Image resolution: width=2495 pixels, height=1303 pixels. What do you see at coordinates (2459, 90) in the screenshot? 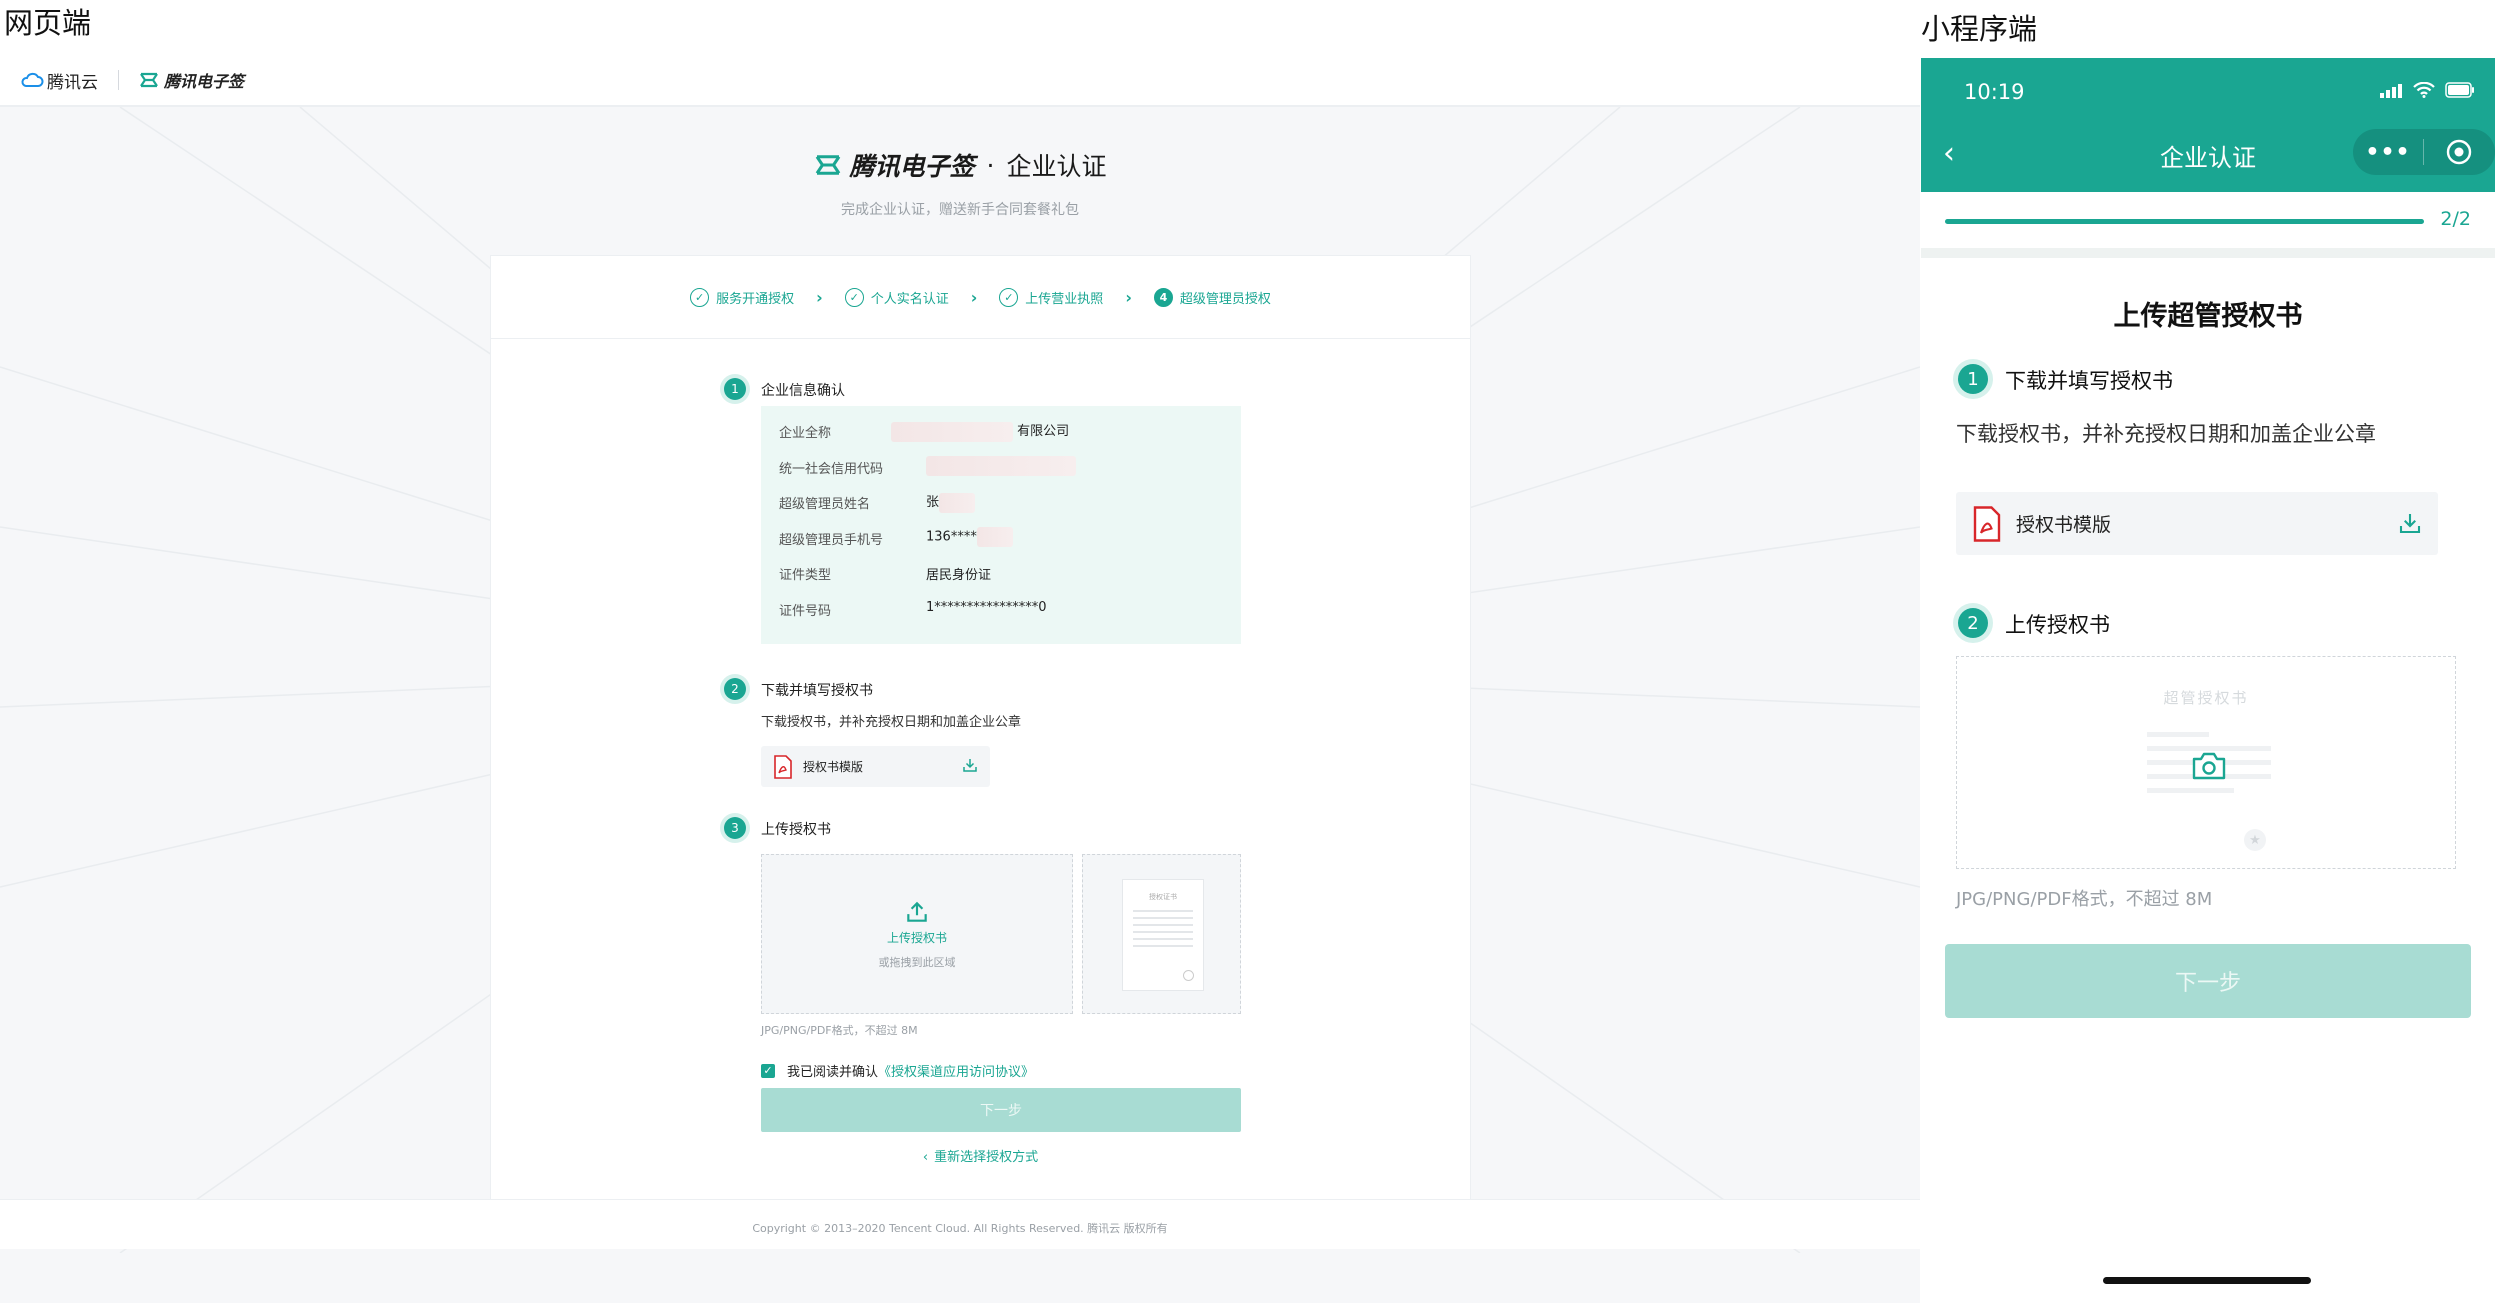
I see `battery-icon` at bounding box center [2459, 90].